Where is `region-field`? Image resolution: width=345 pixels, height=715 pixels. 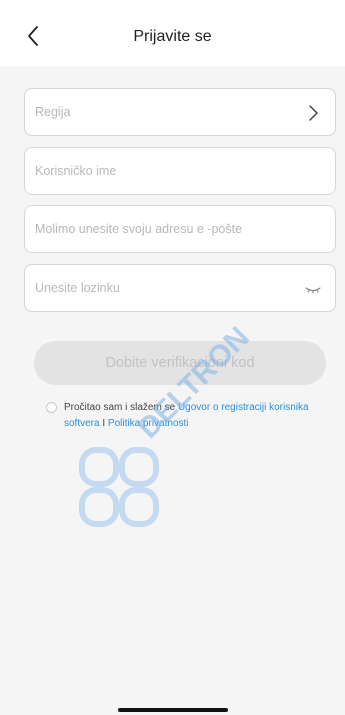 region-field is located at coordinates (180, 112).